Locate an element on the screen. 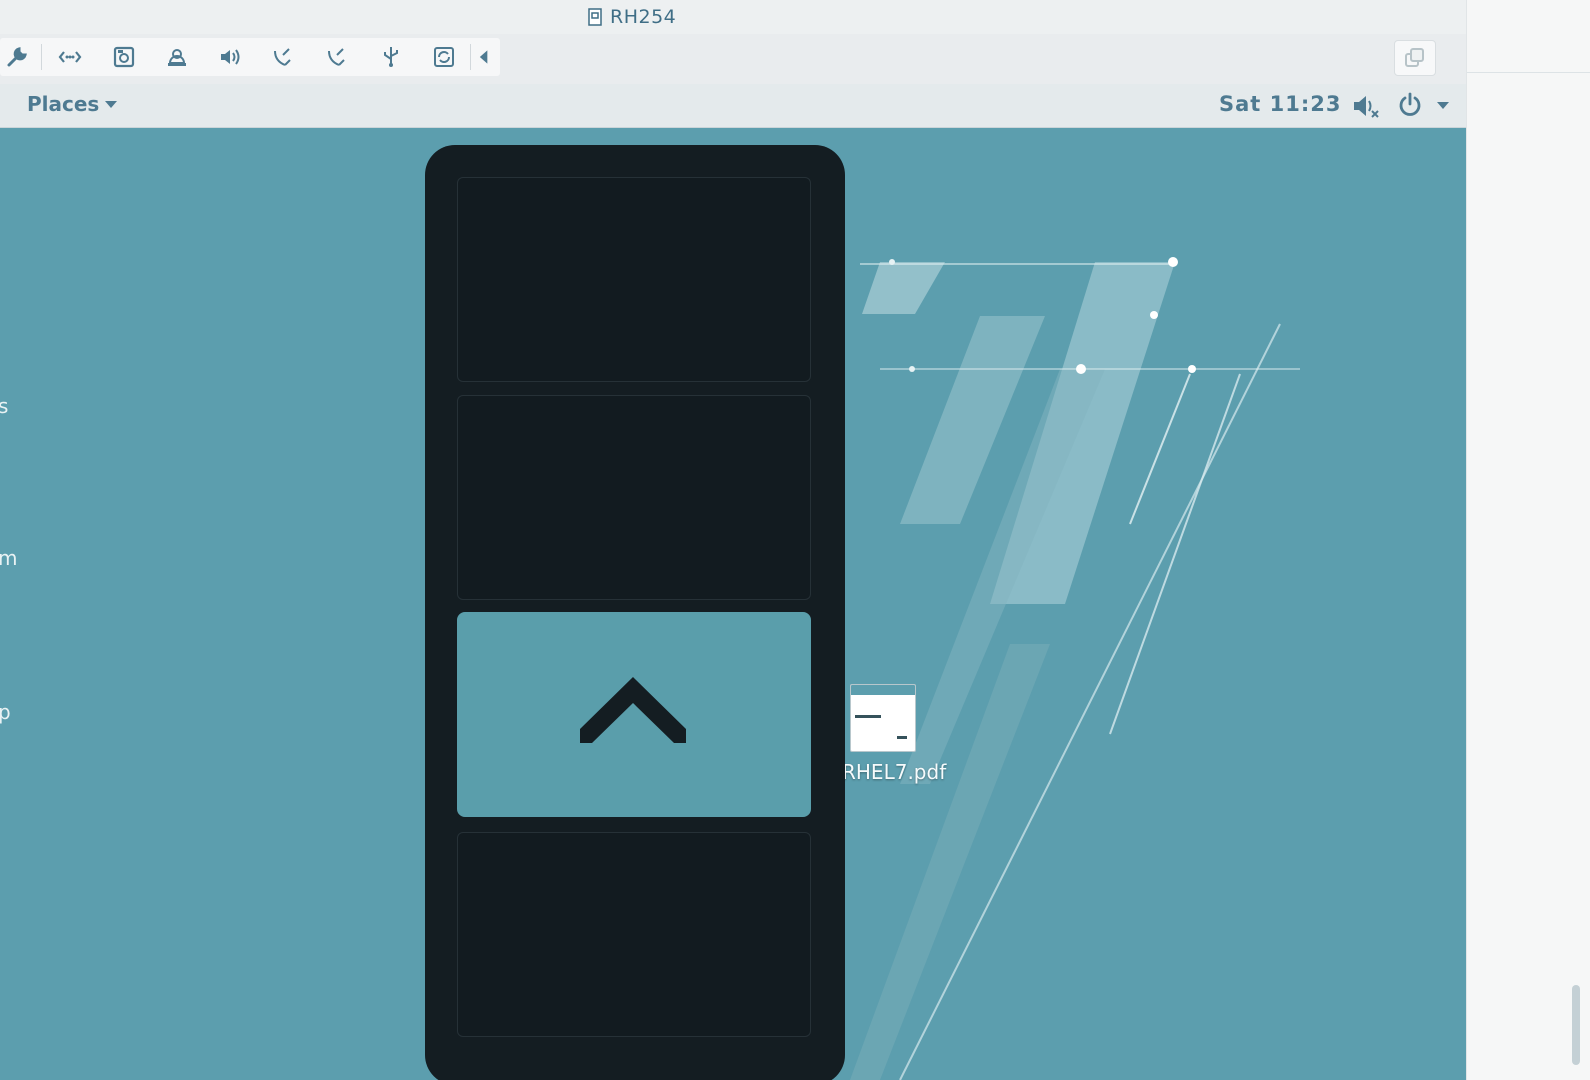  power-icon is located at coordinates (1410, 105).